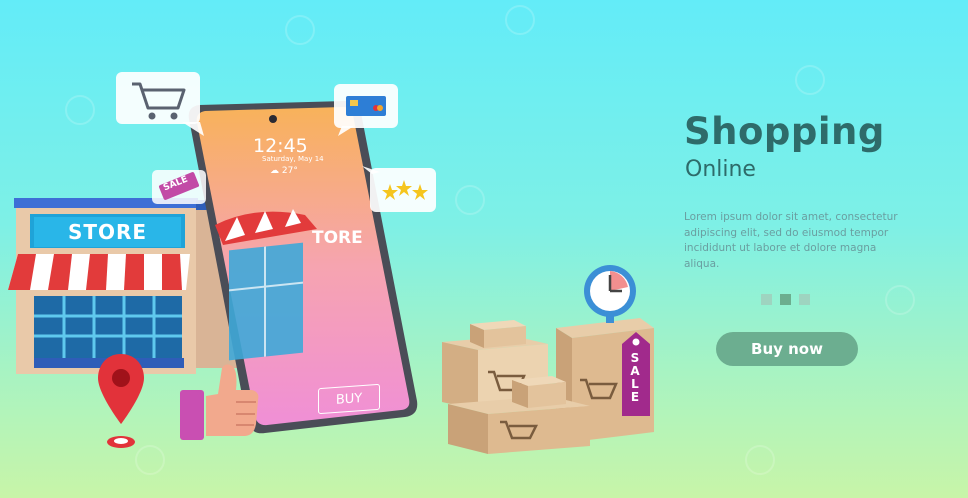  Describe the element at coordinates (337, 238) in the screenshot. I see `store-sign-right: TORE` at that location.